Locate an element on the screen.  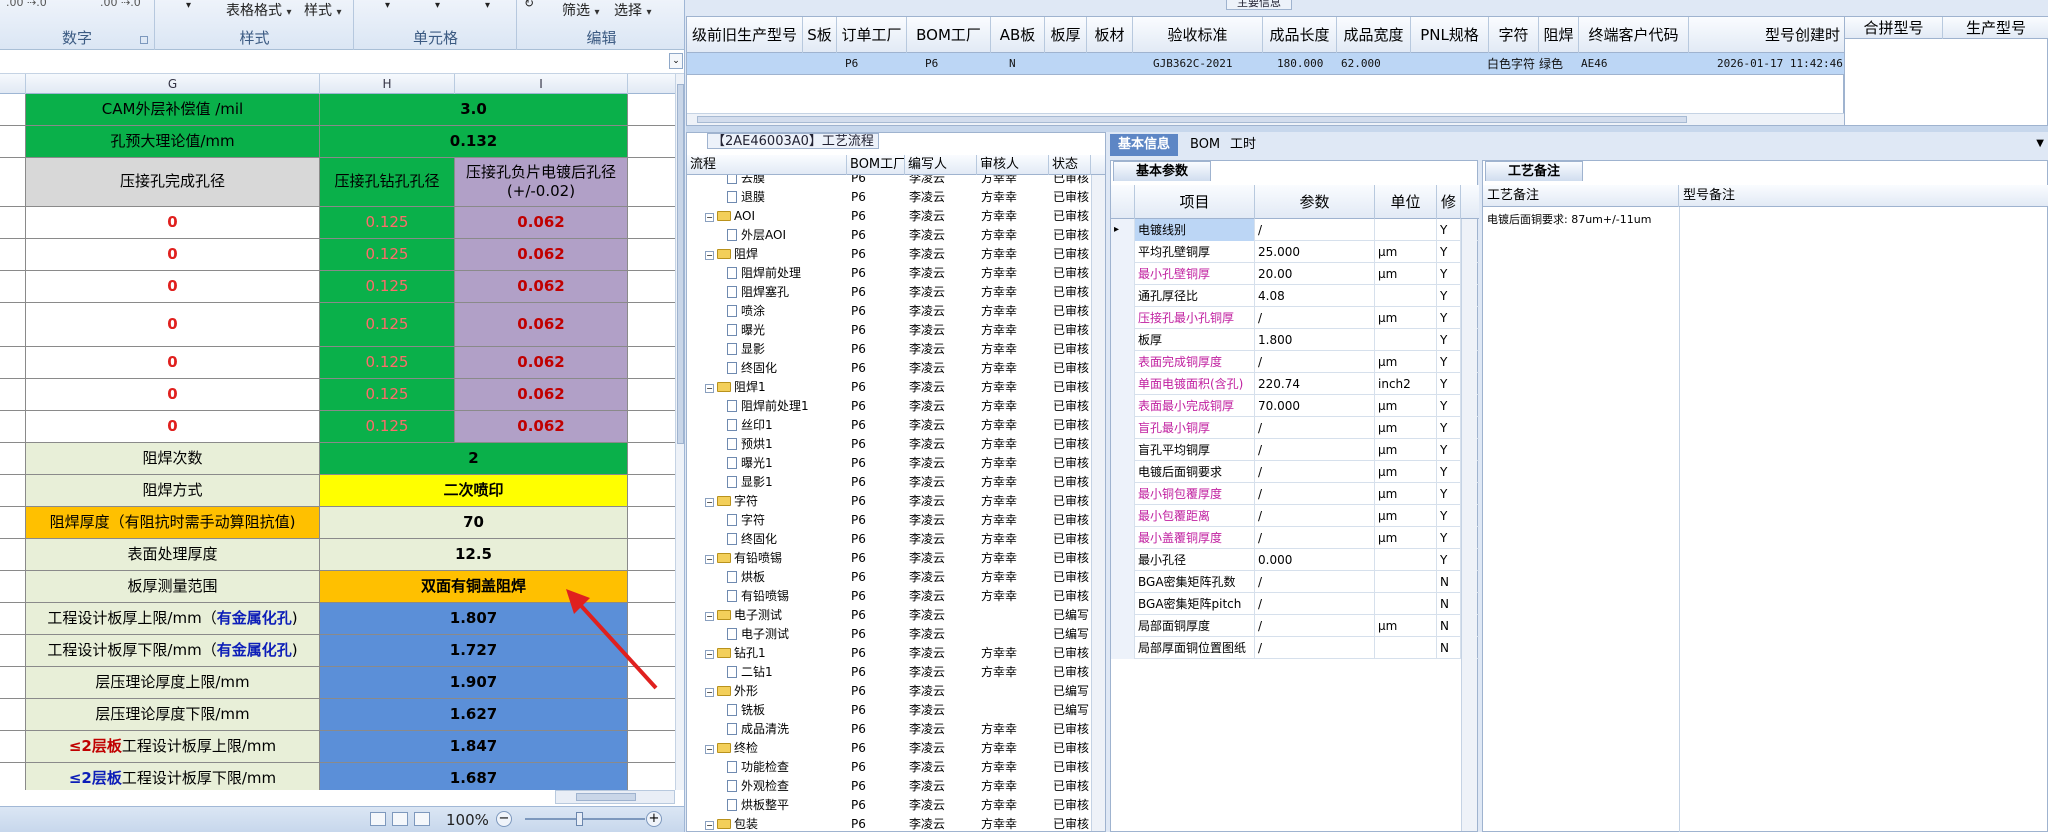
cell: 表面处理厚度 is located at coordinates (173, 554).